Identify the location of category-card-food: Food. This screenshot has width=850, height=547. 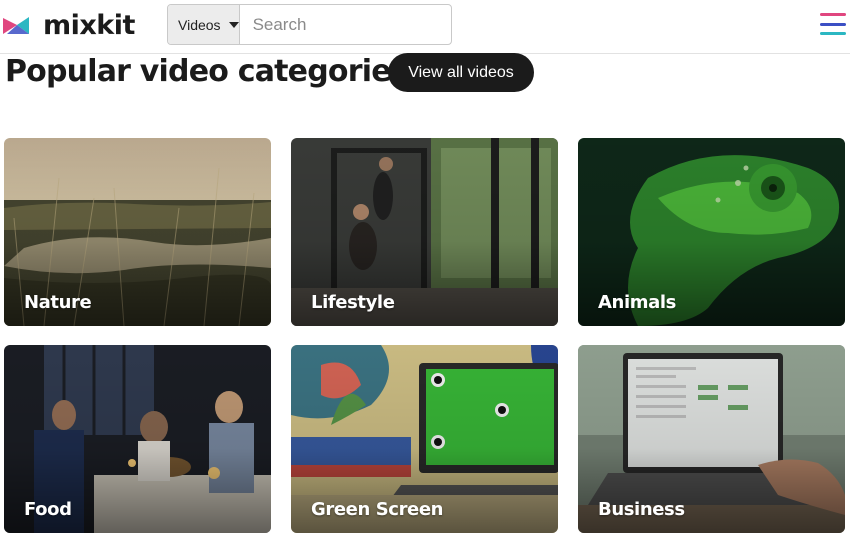
(137, 439).